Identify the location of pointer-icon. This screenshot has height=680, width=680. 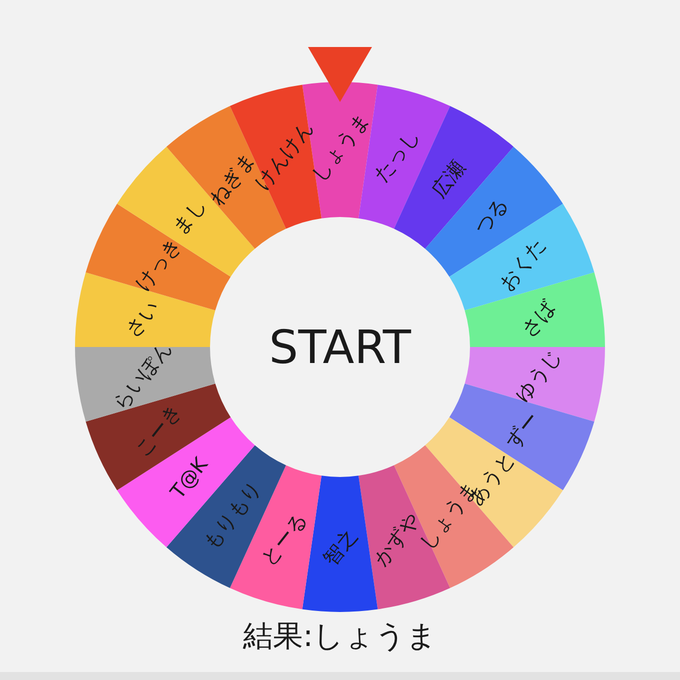
(340, 74).